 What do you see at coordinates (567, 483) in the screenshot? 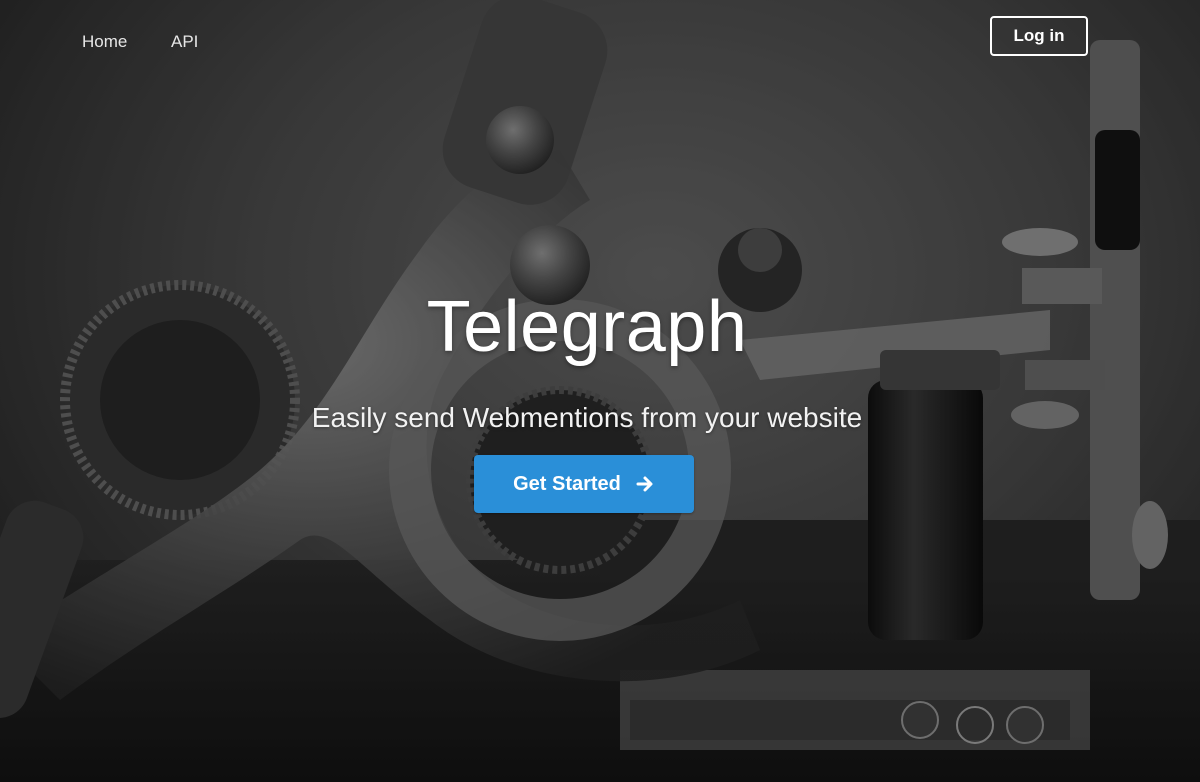
I see `get-started-label: Get Started` at bounding box center [567, 483].